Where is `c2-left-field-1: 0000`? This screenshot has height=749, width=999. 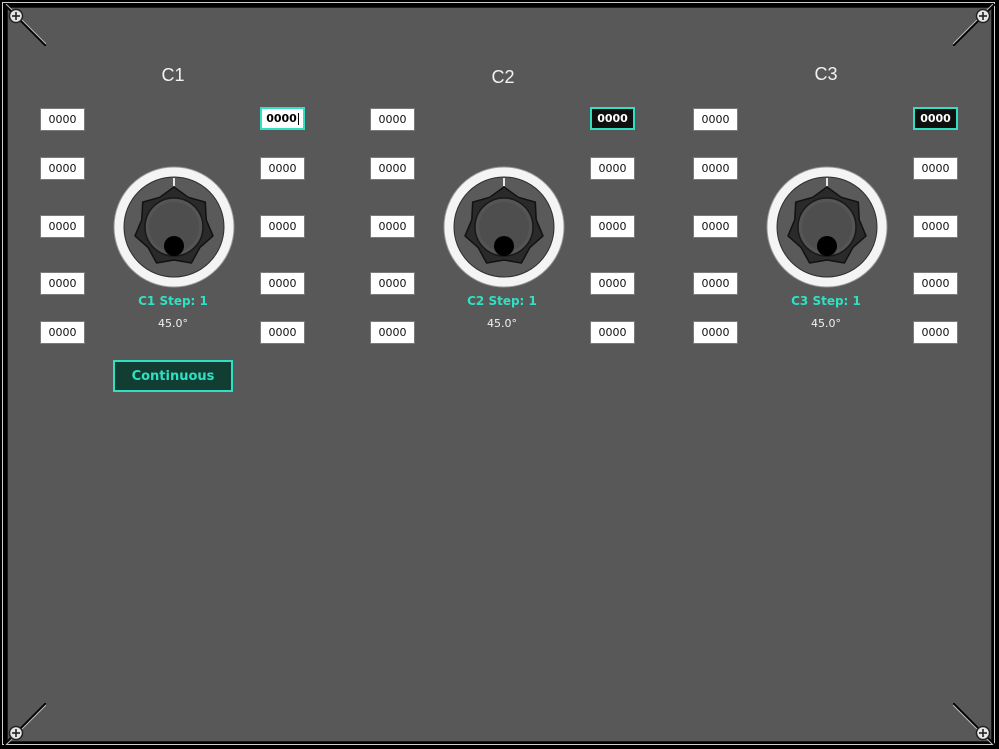
c2-left-field-1: 0000 is located at coordinates (392, 119).